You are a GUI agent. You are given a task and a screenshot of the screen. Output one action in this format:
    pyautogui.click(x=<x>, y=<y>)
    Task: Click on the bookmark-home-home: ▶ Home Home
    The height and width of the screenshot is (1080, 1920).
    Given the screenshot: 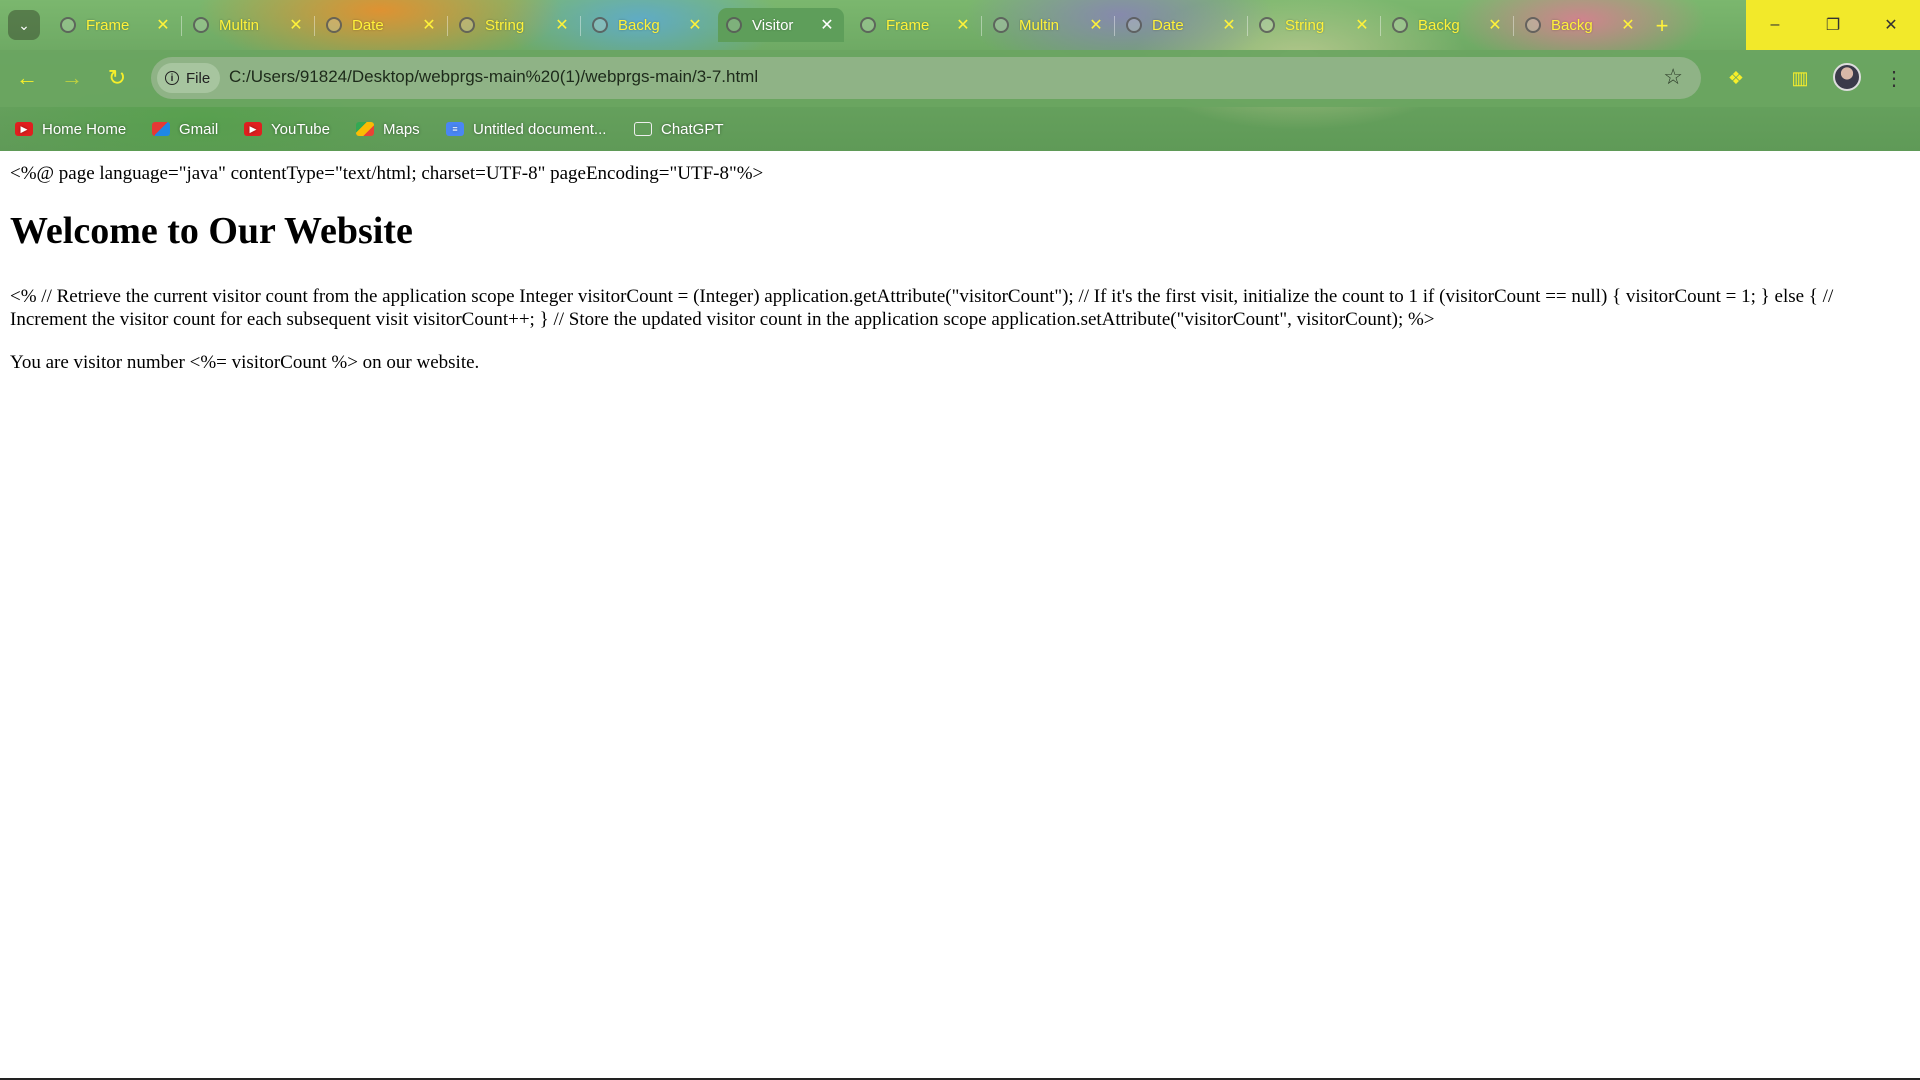 What is the action you would take?
    pyautogui.click(x=70, y=129)
    